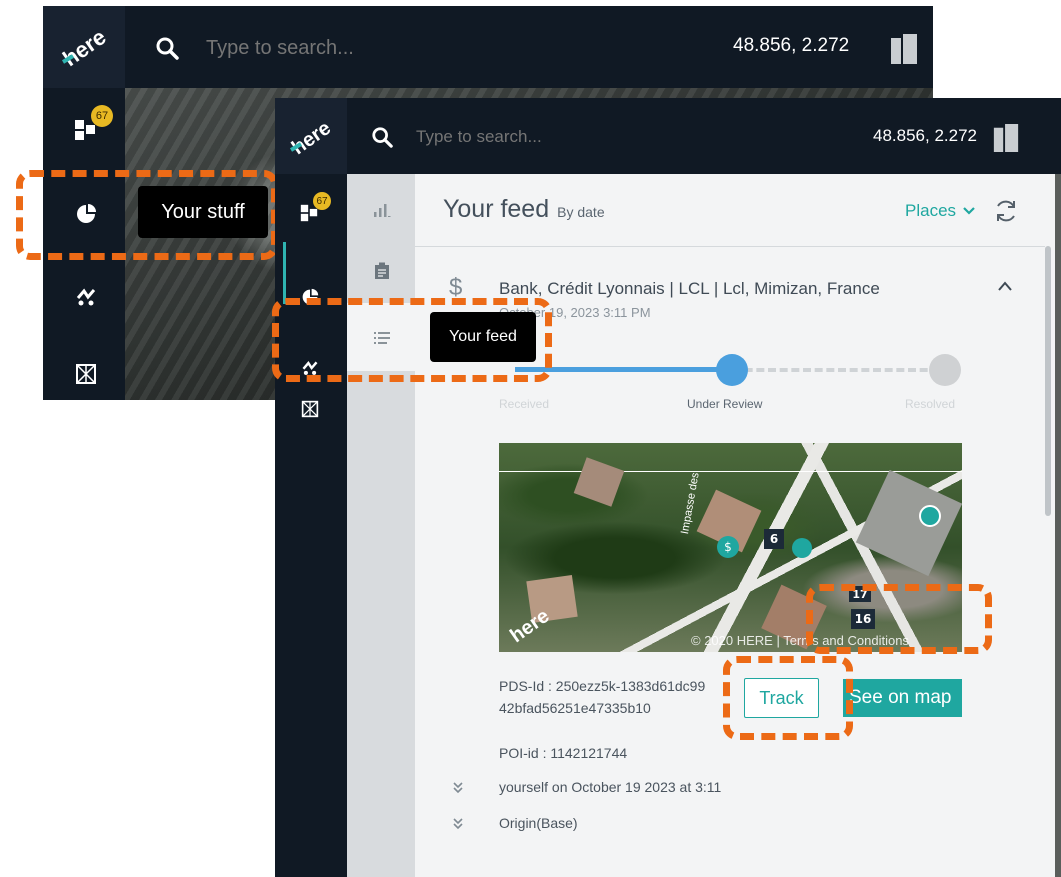 The width and height of the screenshot is (1061, 877). What do you see at coordinates (728, 547) in the screenshot?
I see `bank-poi-marker: $` at bounding box center [728, 547].